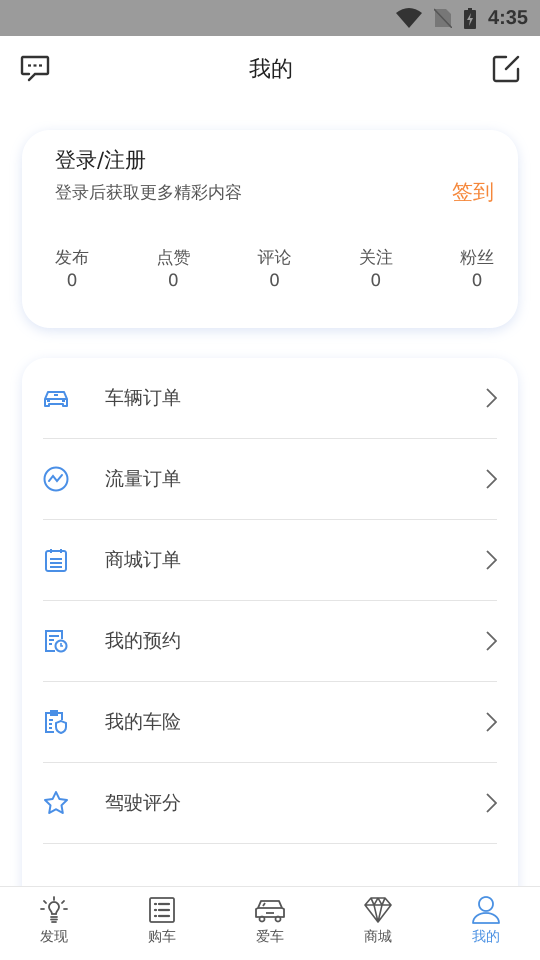  I want to click on menu-item: 车辆订单, so click(270, 398).